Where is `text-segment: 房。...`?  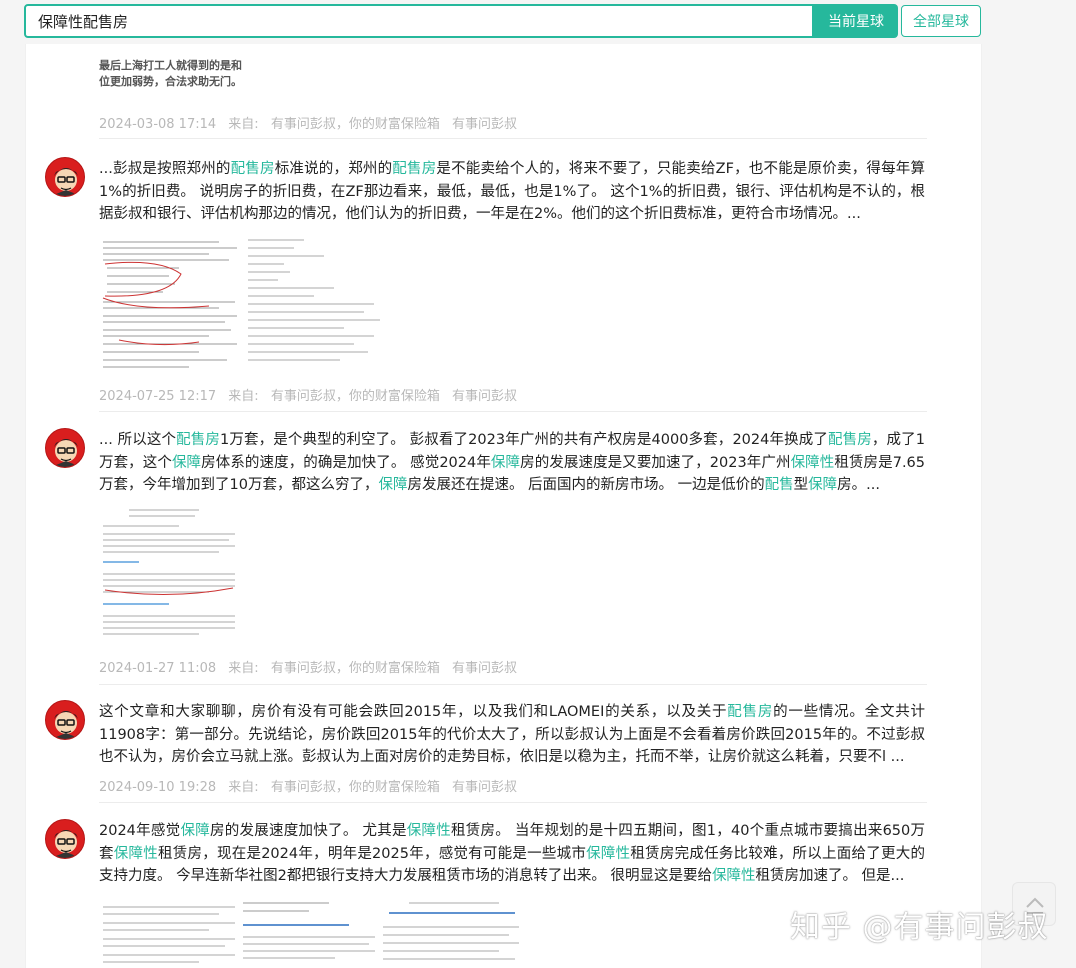
text-segment: 房。... is located at coordinates (858, 485).